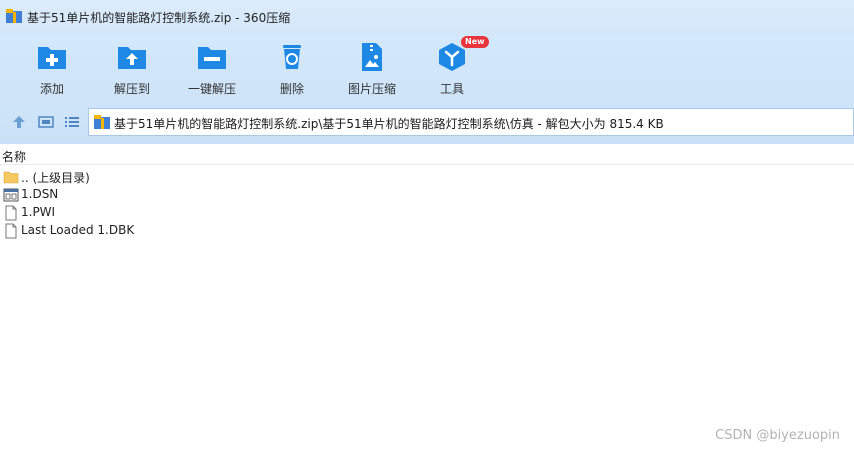 The height and width of the screenshot is (454, 854). I want to click on delete-label: 删除, so click(291, 89).